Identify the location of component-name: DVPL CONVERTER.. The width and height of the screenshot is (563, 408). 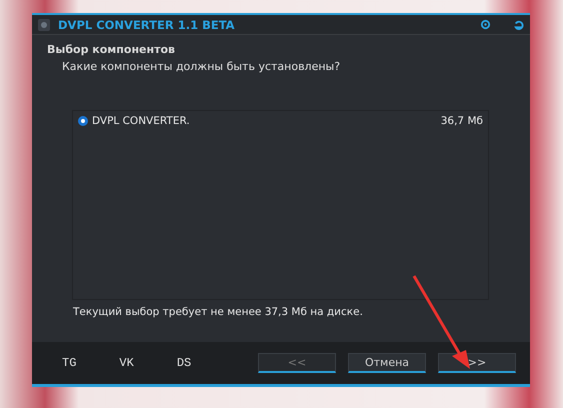
(141, 121).